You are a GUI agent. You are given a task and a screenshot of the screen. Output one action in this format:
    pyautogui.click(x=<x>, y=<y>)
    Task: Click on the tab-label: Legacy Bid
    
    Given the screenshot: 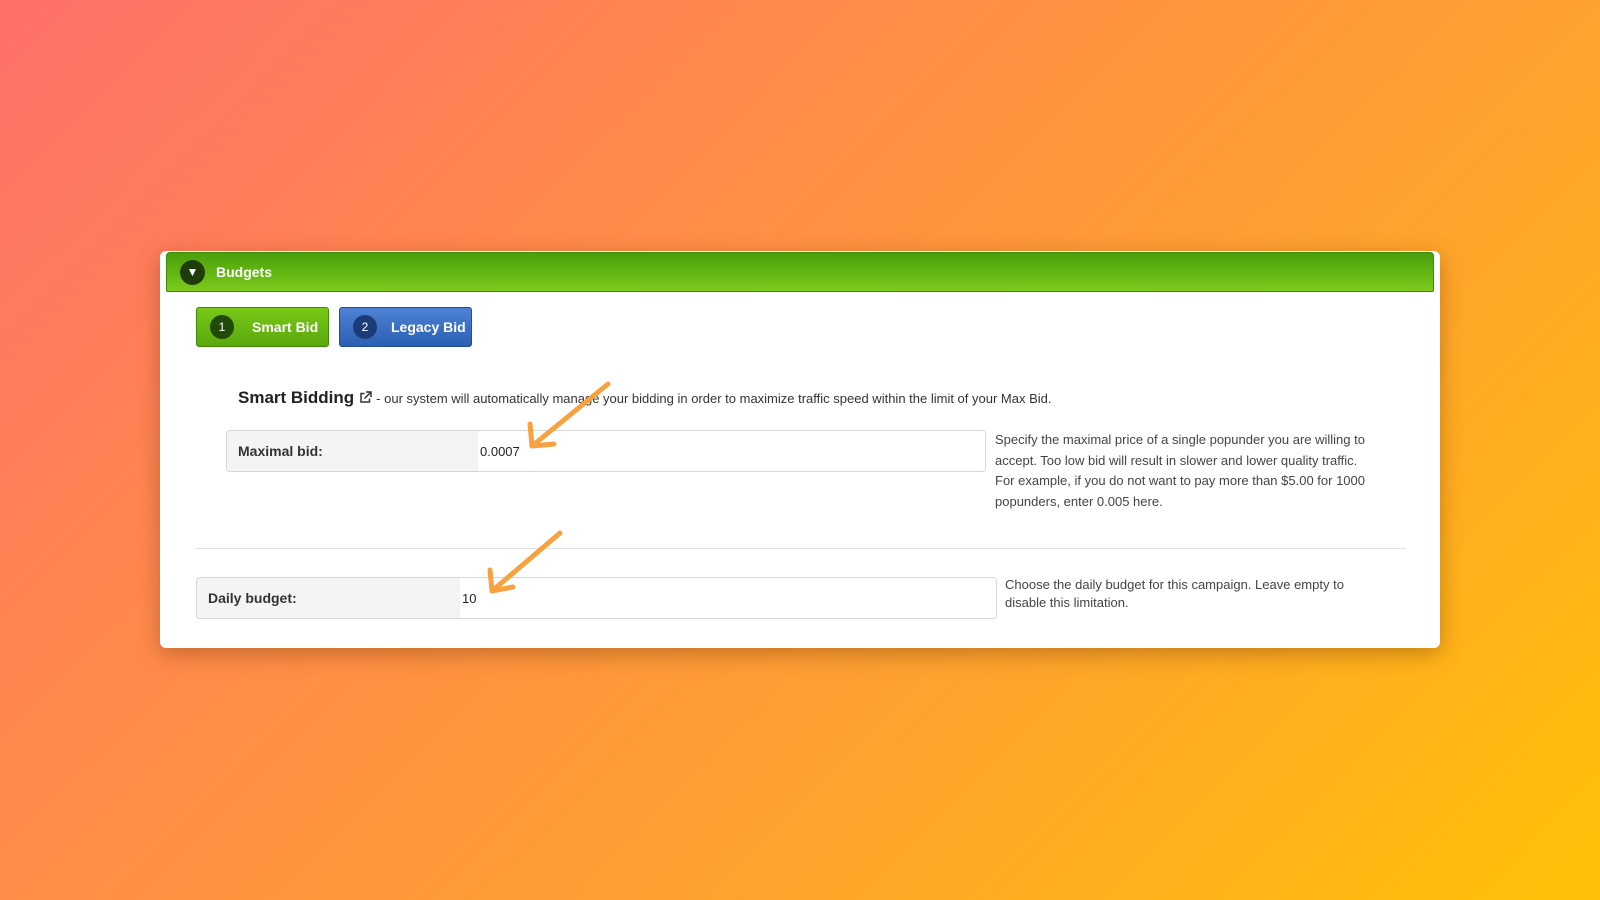 What is the action you would take?
    pyautogui.click(x=428, y=327)
    